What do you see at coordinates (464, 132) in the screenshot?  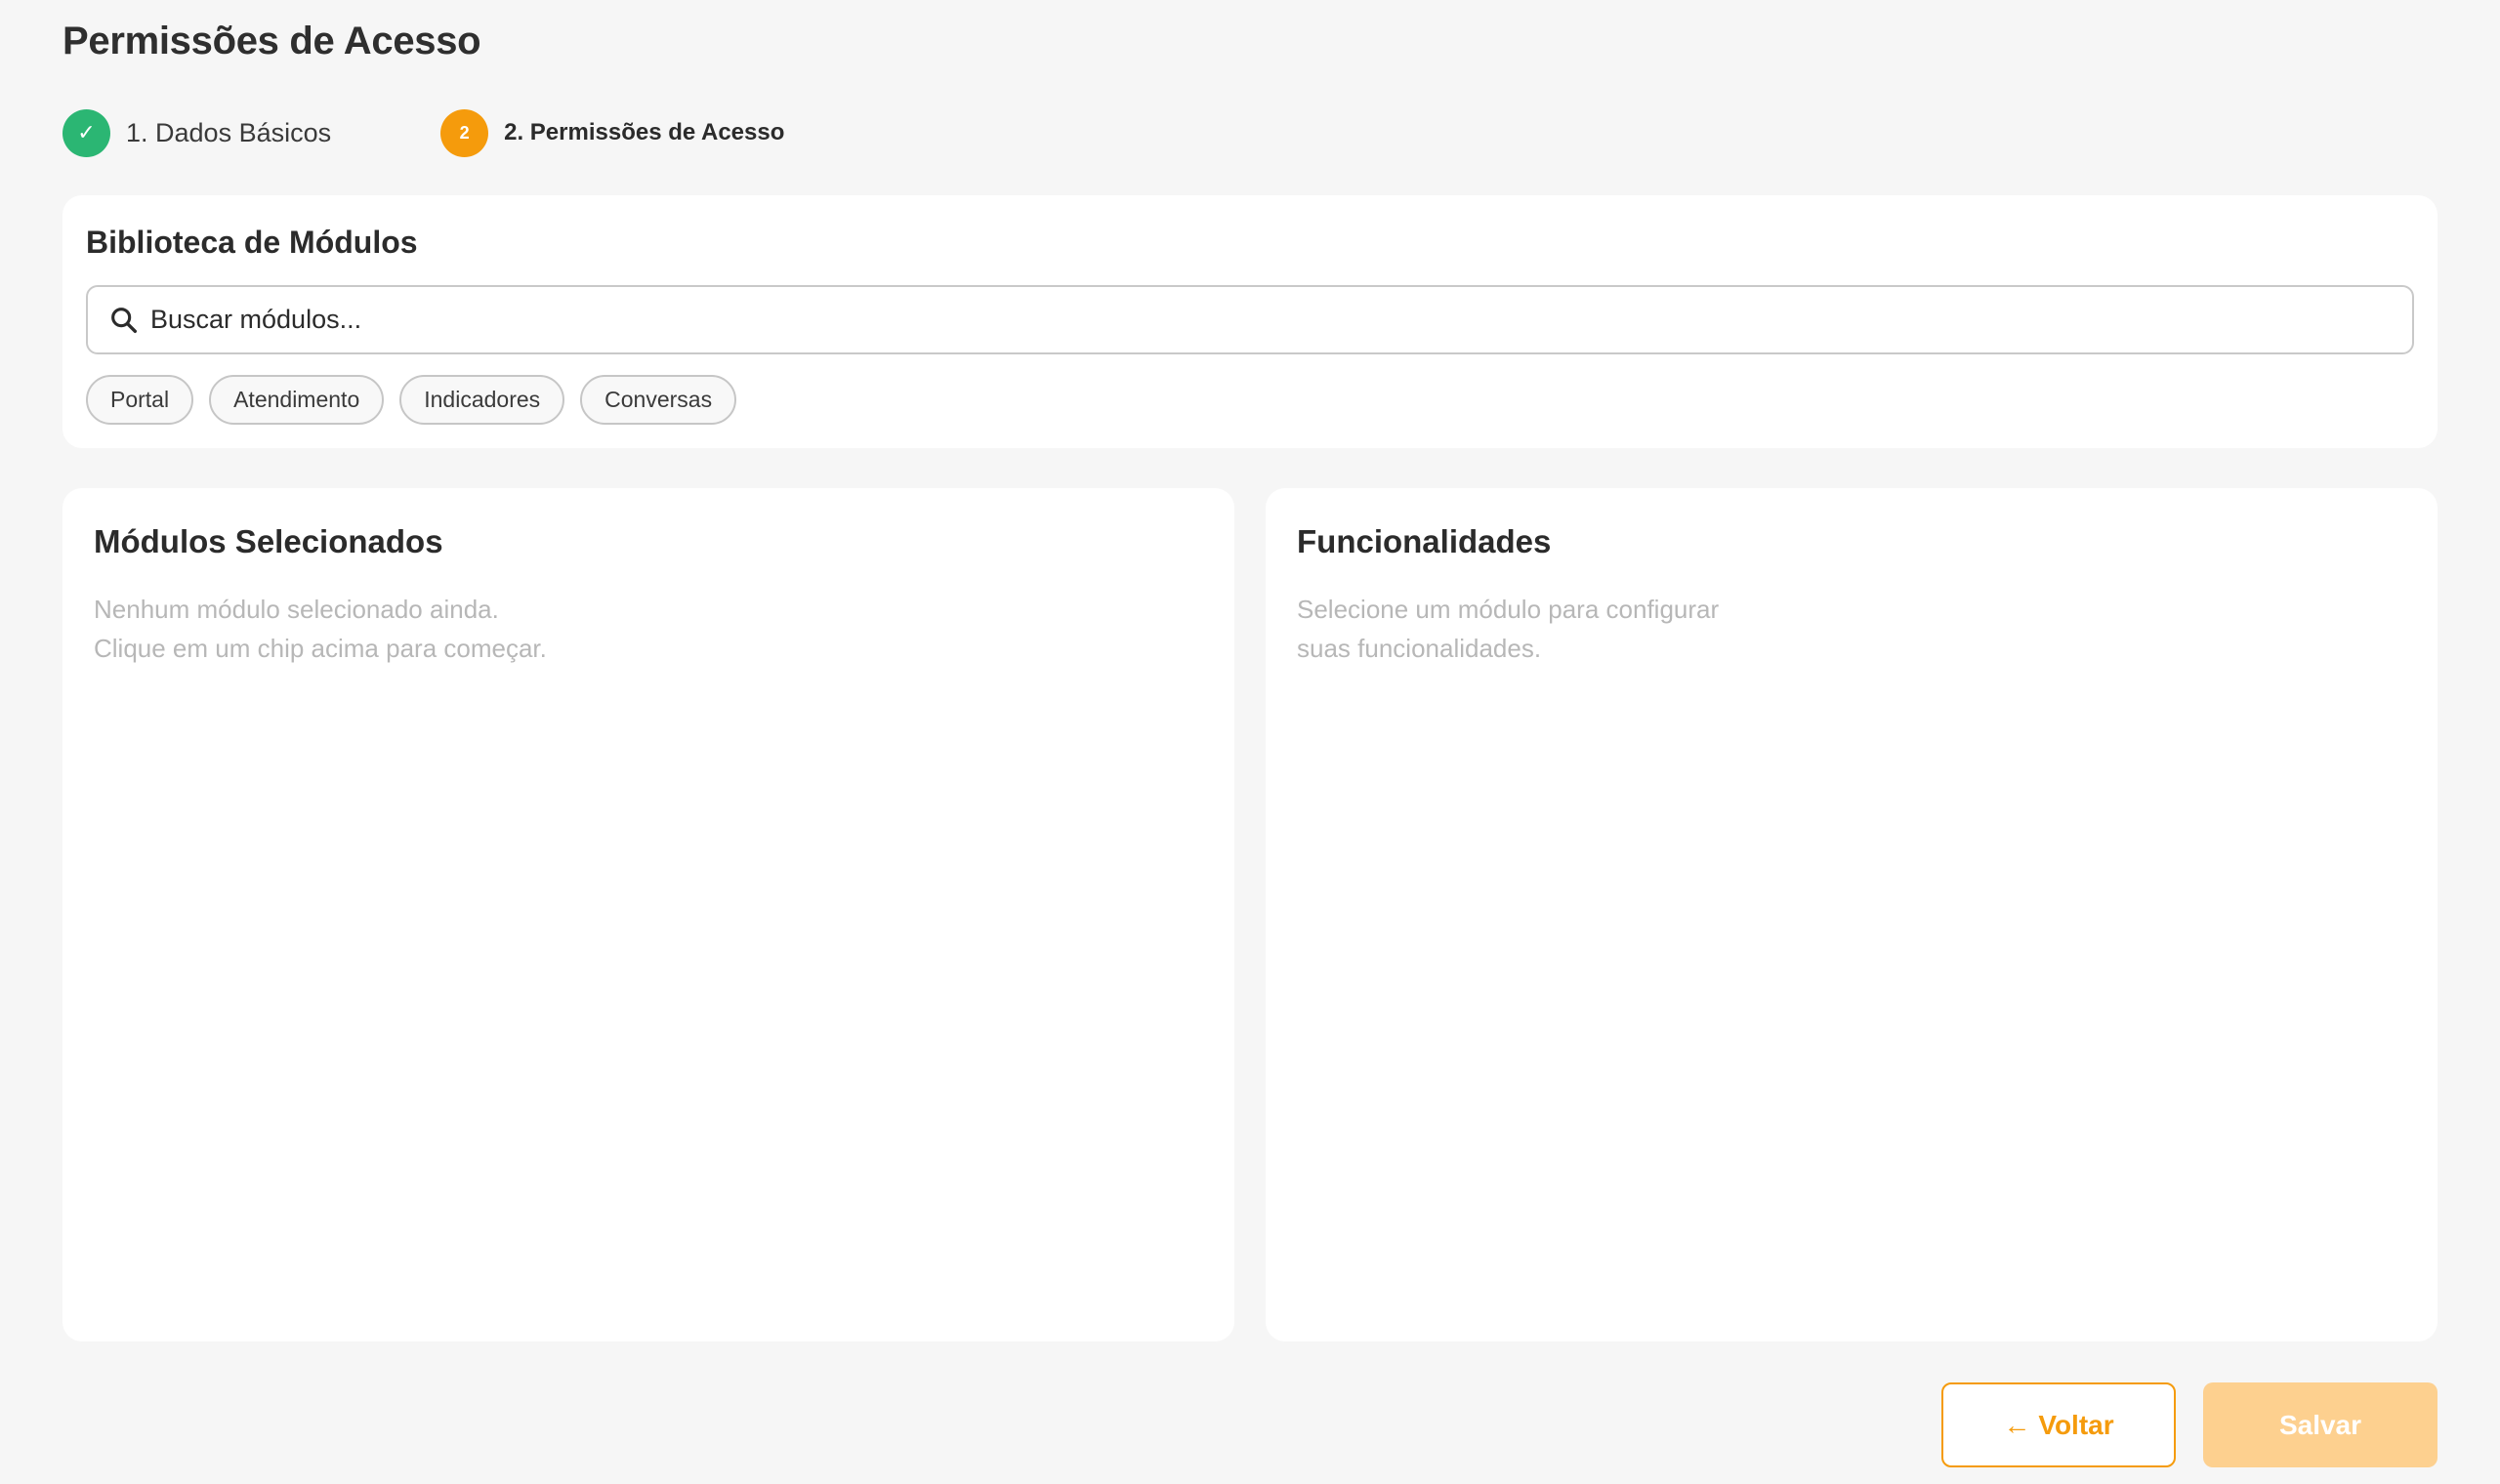 I see `step-number-badge: 2` at bounding box center [464, 132].